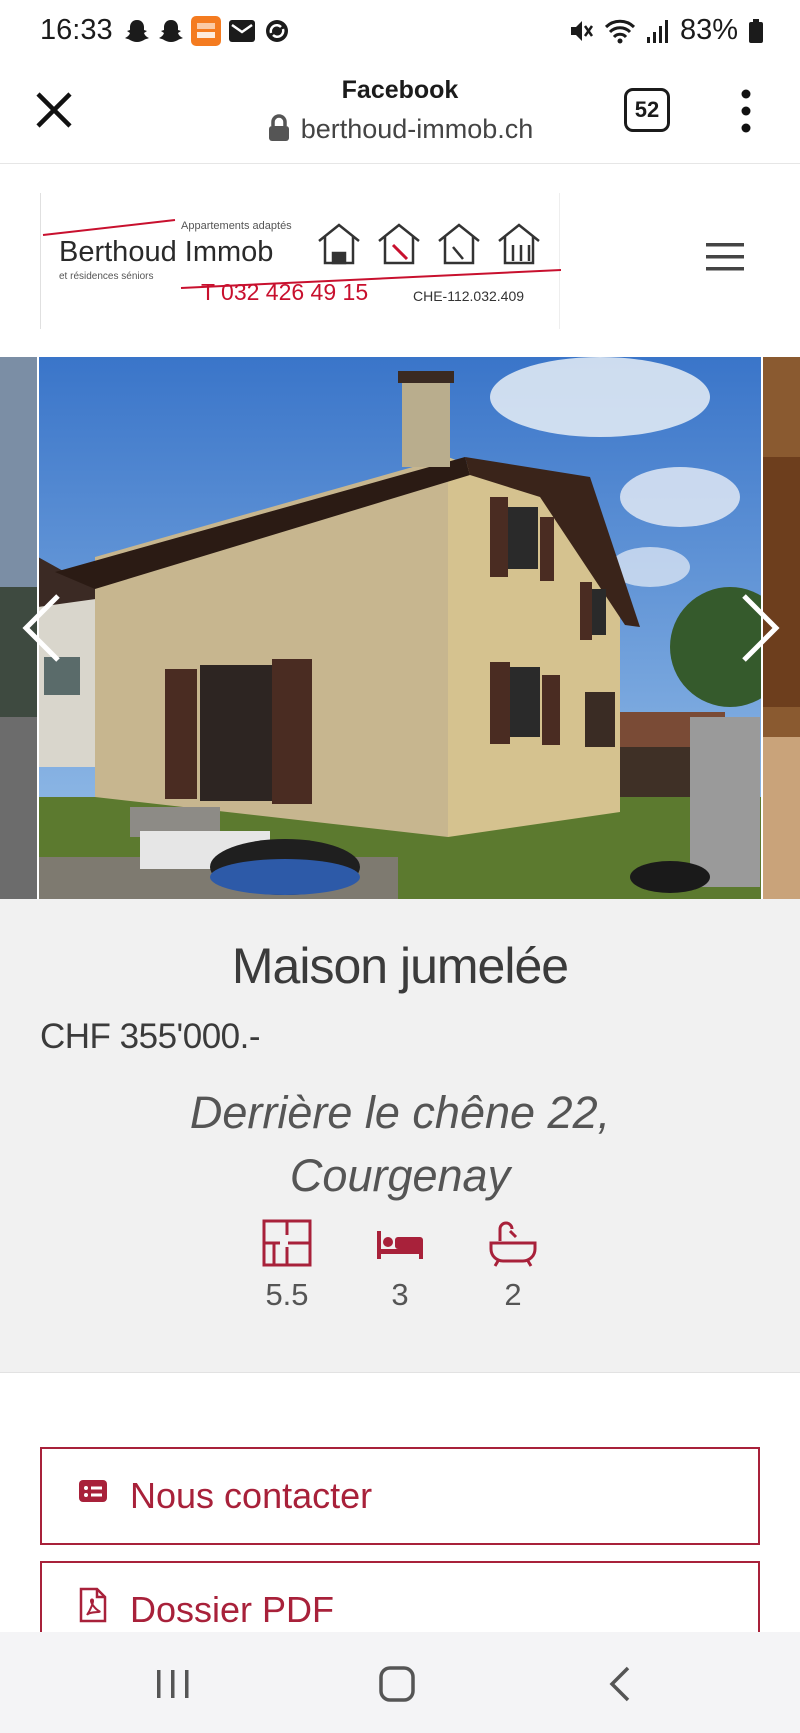 The width and height of the screenshot is (800, 1733). Describe the element at coordinates (513, 1244) in the screenshot. I see `bathtub-icon` at that location.